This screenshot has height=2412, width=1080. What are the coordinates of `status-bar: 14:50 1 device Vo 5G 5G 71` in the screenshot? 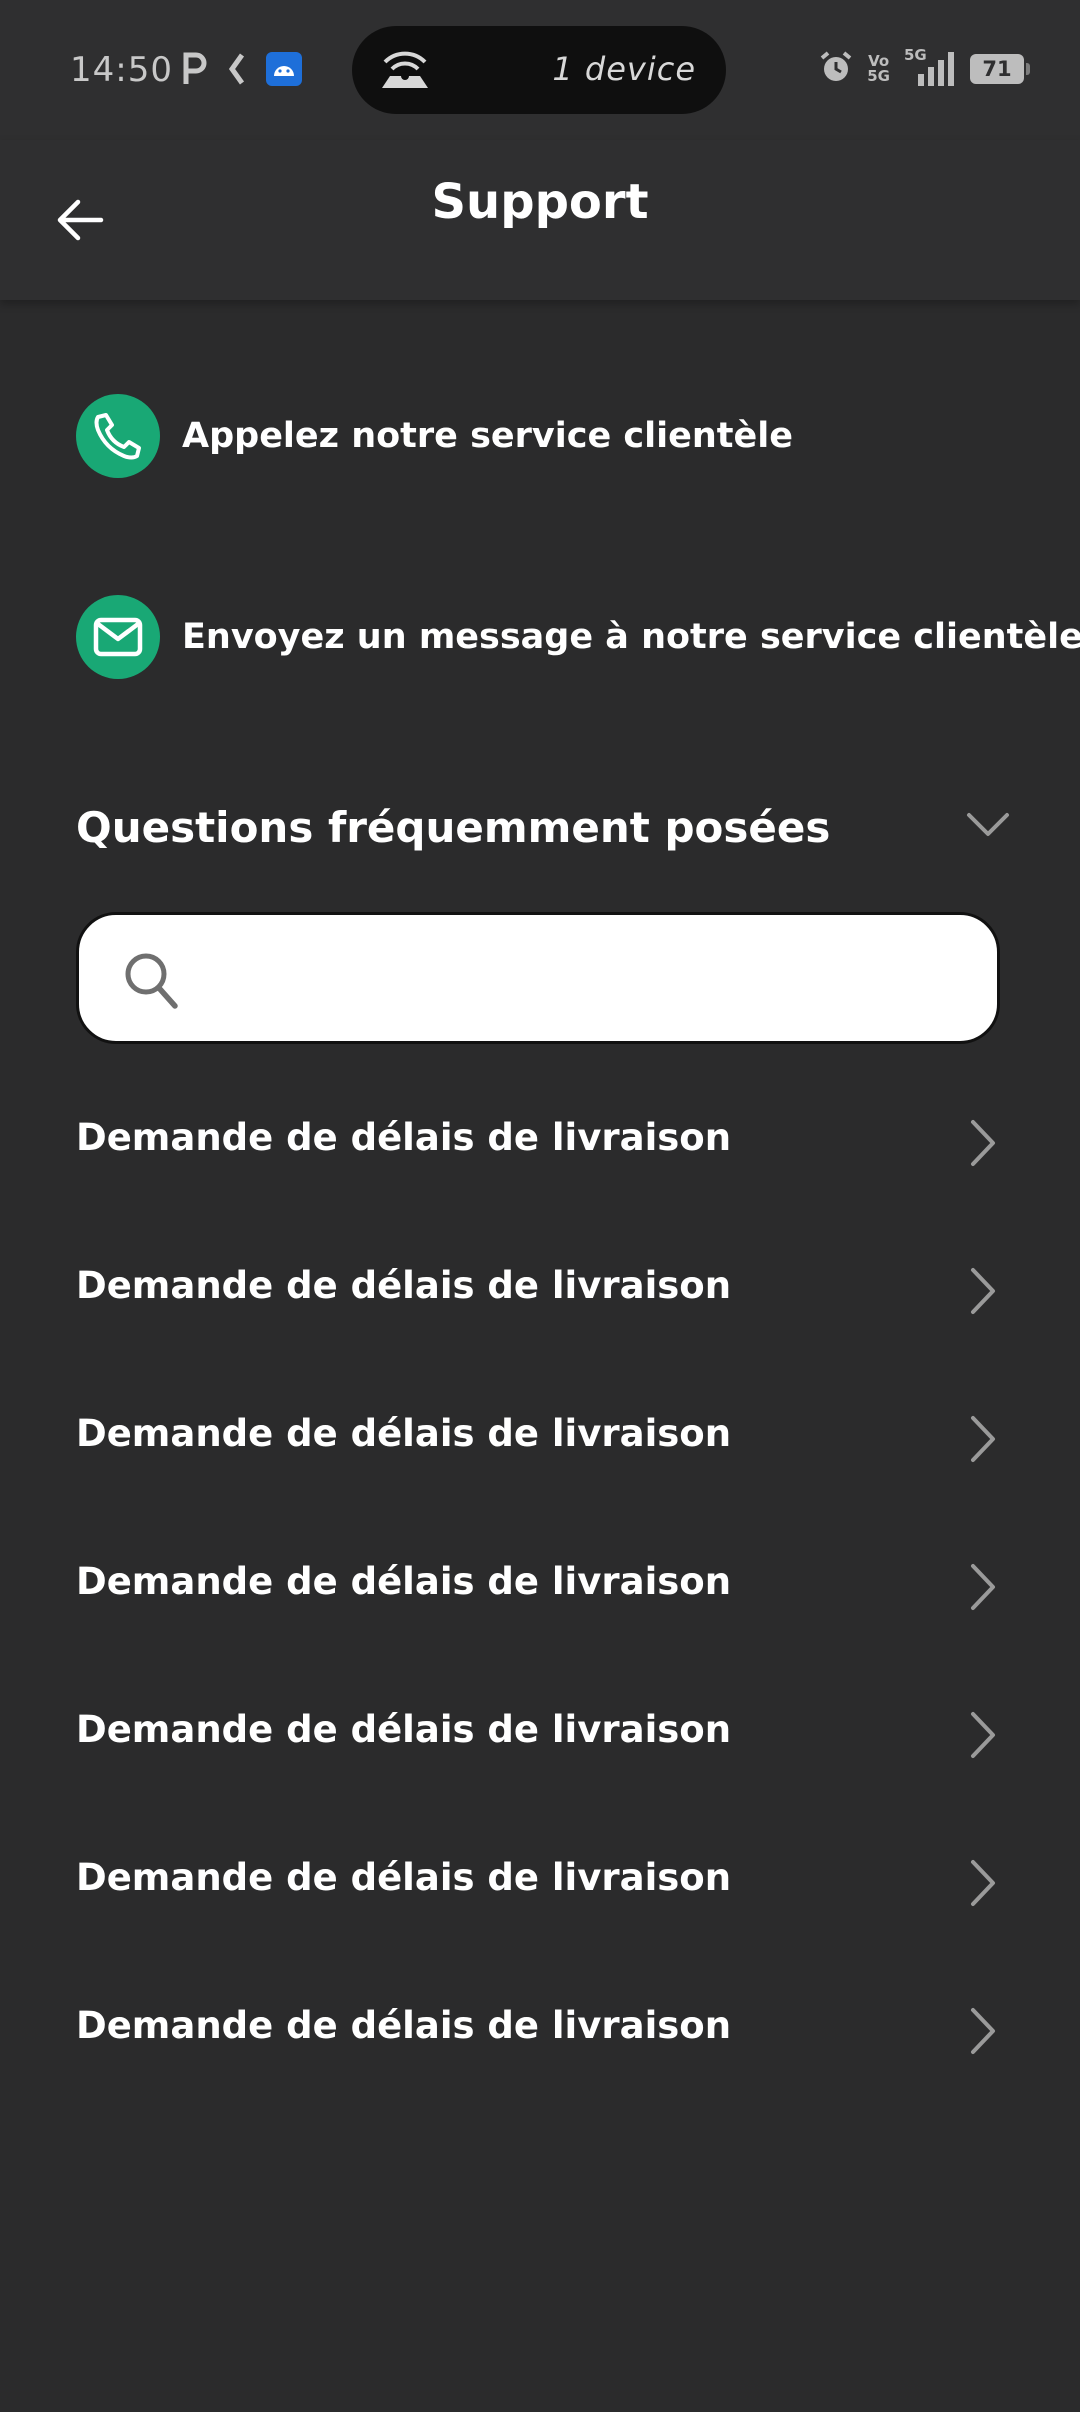 It's located at (540, 70).